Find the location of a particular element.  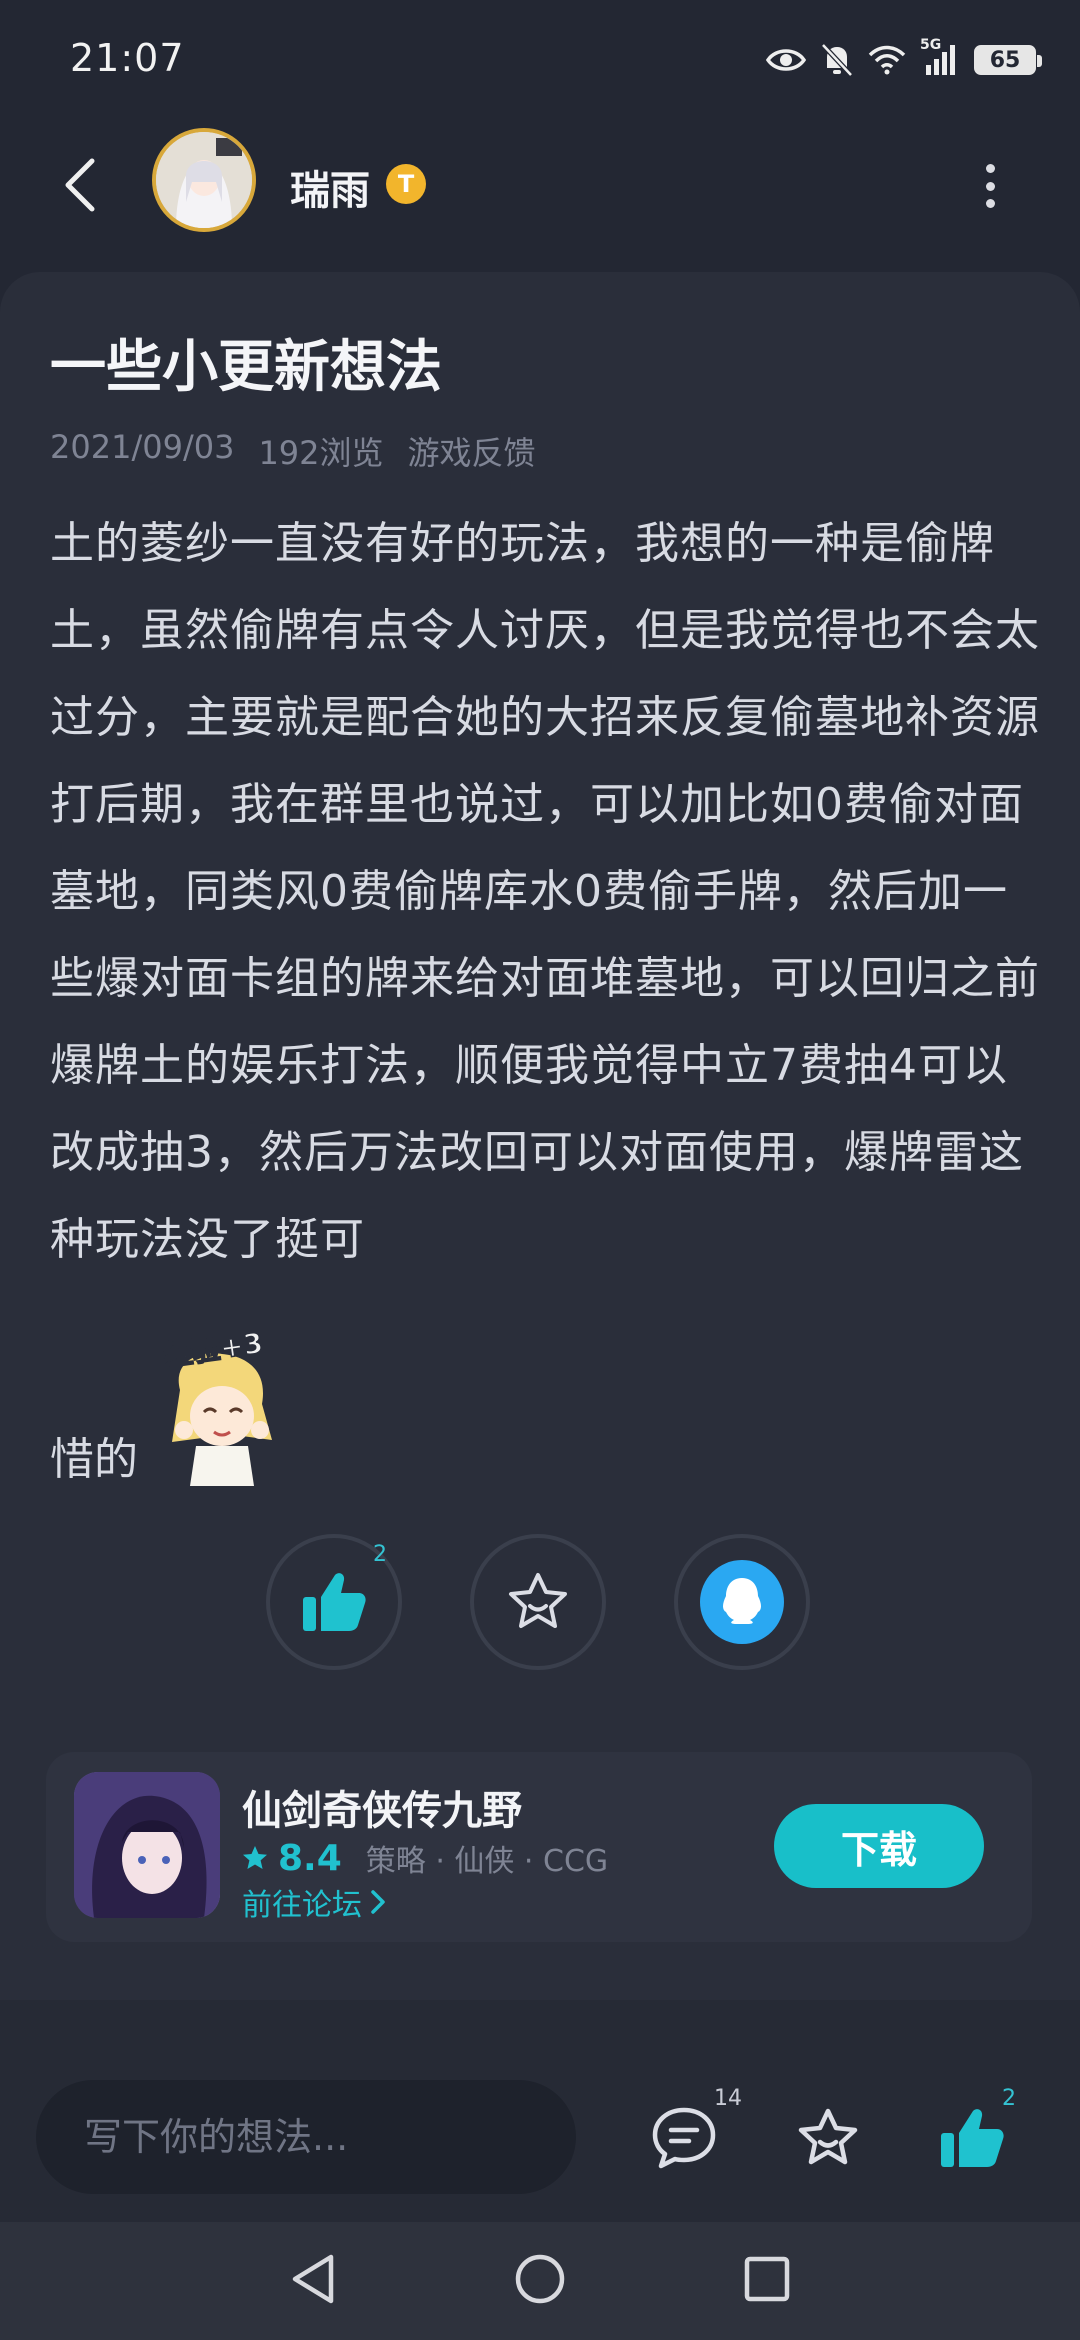

game-name: 仙剑奇侠传九野 is located at coordinates (382, 1807).